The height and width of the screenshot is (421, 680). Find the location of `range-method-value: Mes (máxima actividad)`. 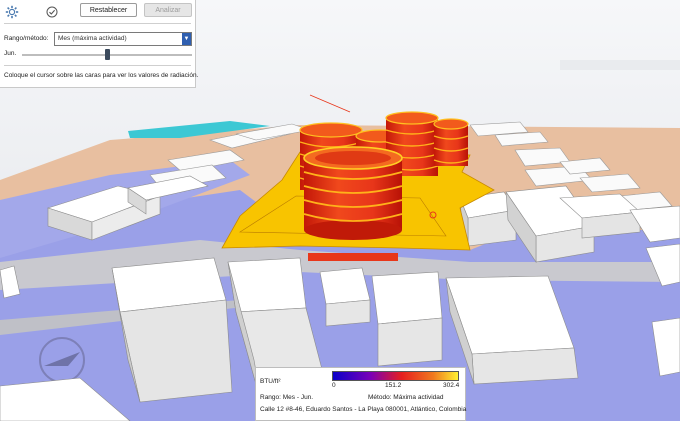

range-method-value: Mes (máxima actividad) is located at coordinates (92, 38).